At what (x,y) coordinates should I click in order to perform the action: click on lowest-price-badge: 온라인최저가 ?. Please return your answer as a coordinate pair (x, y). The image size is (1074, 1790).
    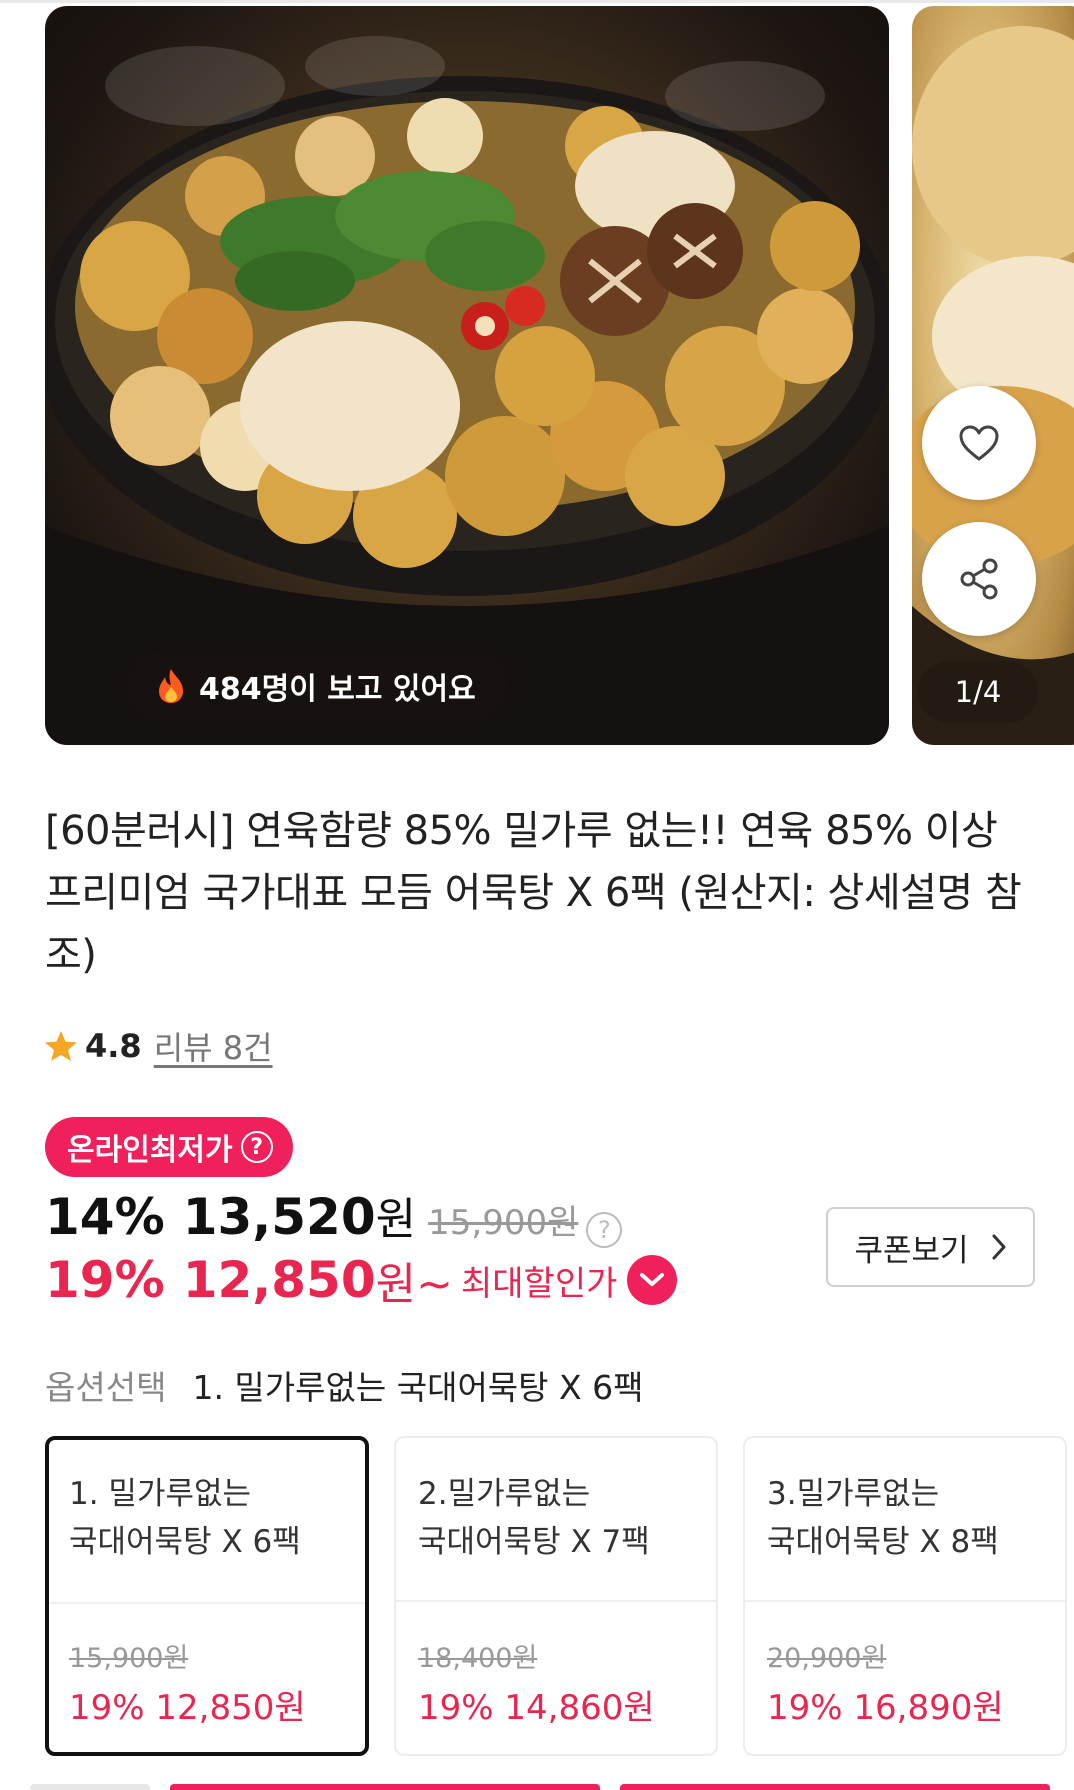
    Looking at the image, I should click on (169, 1147).